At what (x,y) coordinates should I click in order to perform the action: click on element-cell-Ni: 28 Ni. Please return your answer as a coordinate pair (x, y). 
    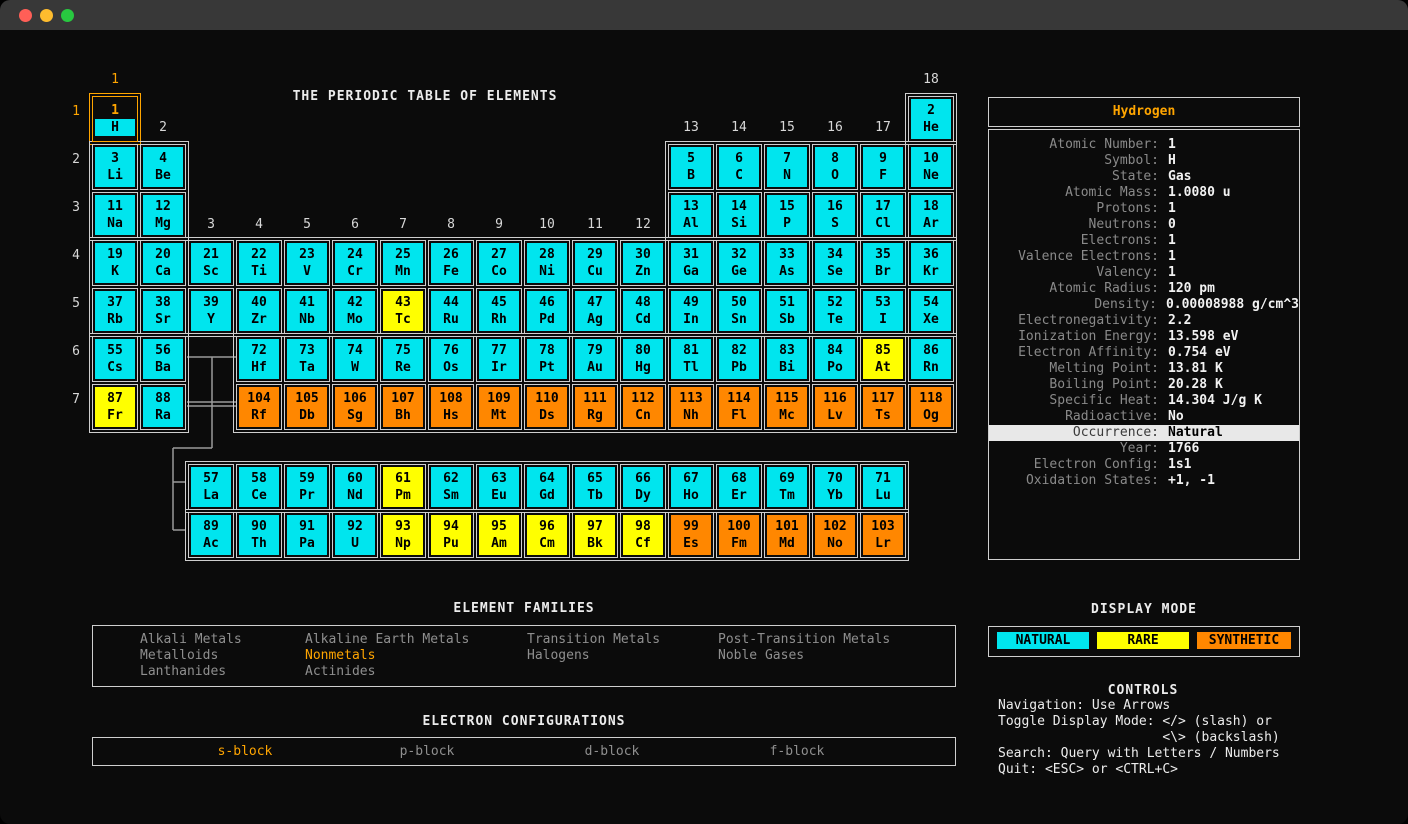
    Looking at the image, I should click on (547, 263).